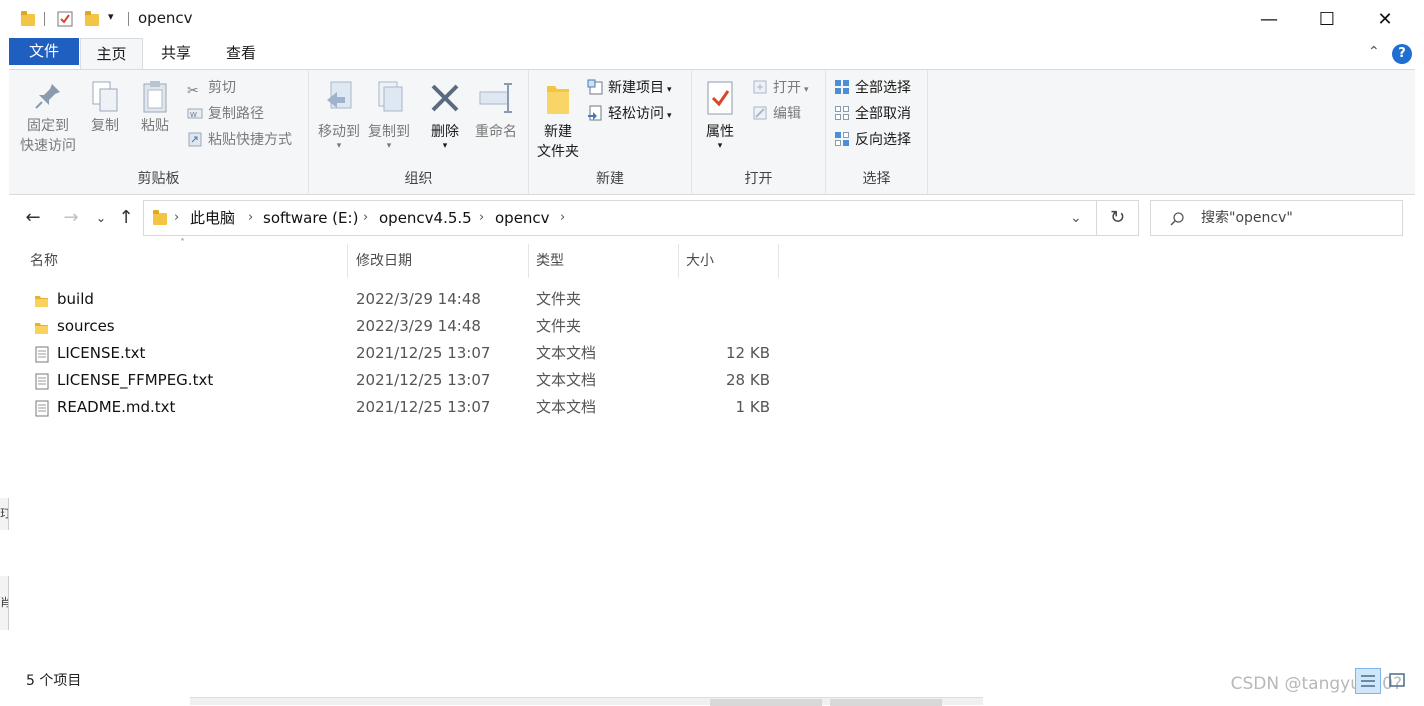 This screenshot has width=1424, height=706. I want to click on invert-selection-button: 反向选择, so click(872, 140).